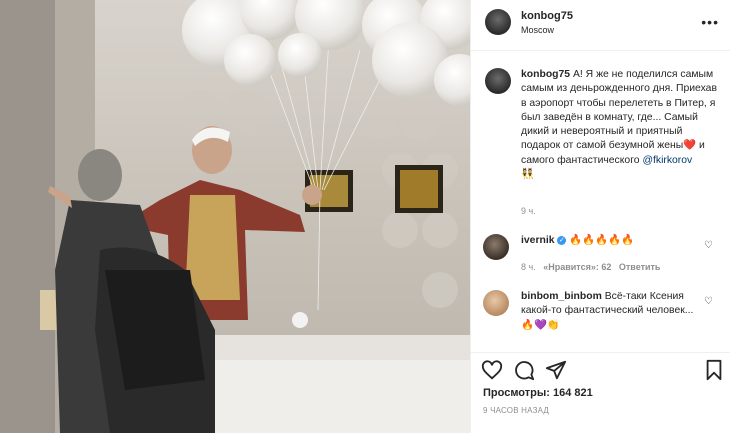  What do you see at coordinates (600, 367) in the screenshot?
I see `action-bar` at bounding box center [600, 367].